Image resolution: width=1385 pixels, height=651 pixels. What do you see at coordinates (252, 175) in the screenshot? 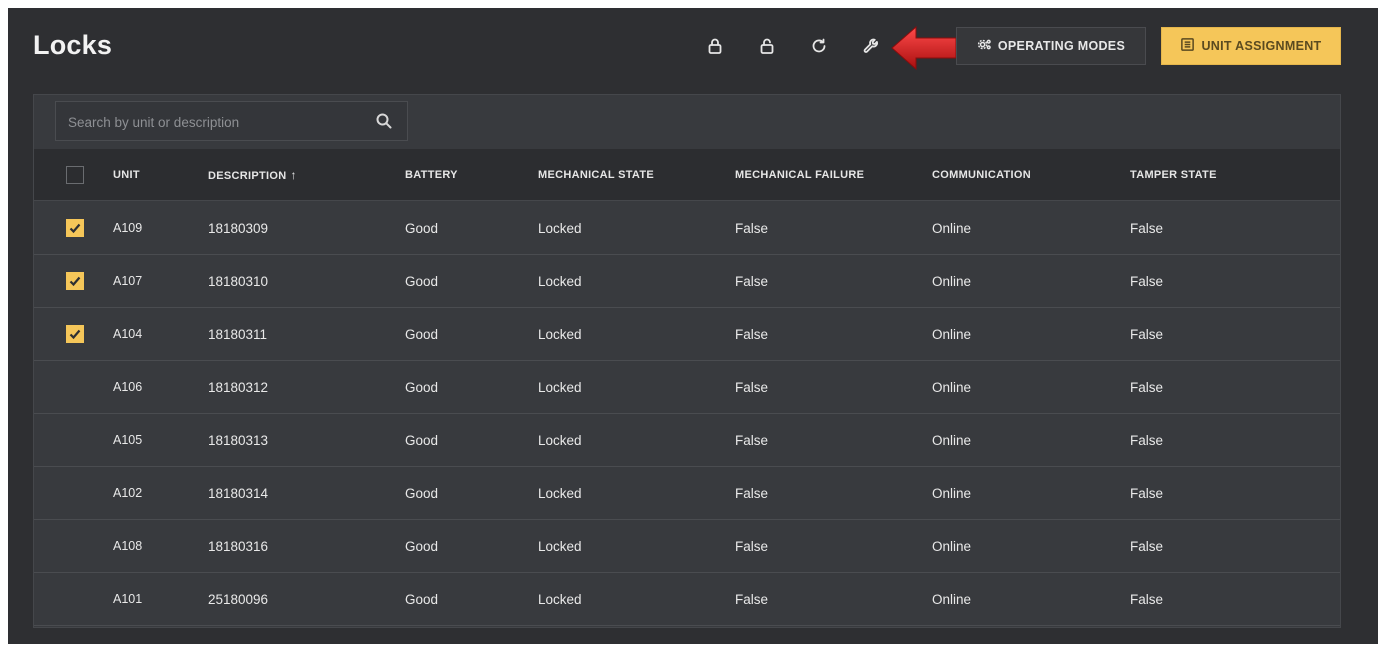
I see `column-header-description: DESCRIPTION ↑` at bounding box center [252, 175].